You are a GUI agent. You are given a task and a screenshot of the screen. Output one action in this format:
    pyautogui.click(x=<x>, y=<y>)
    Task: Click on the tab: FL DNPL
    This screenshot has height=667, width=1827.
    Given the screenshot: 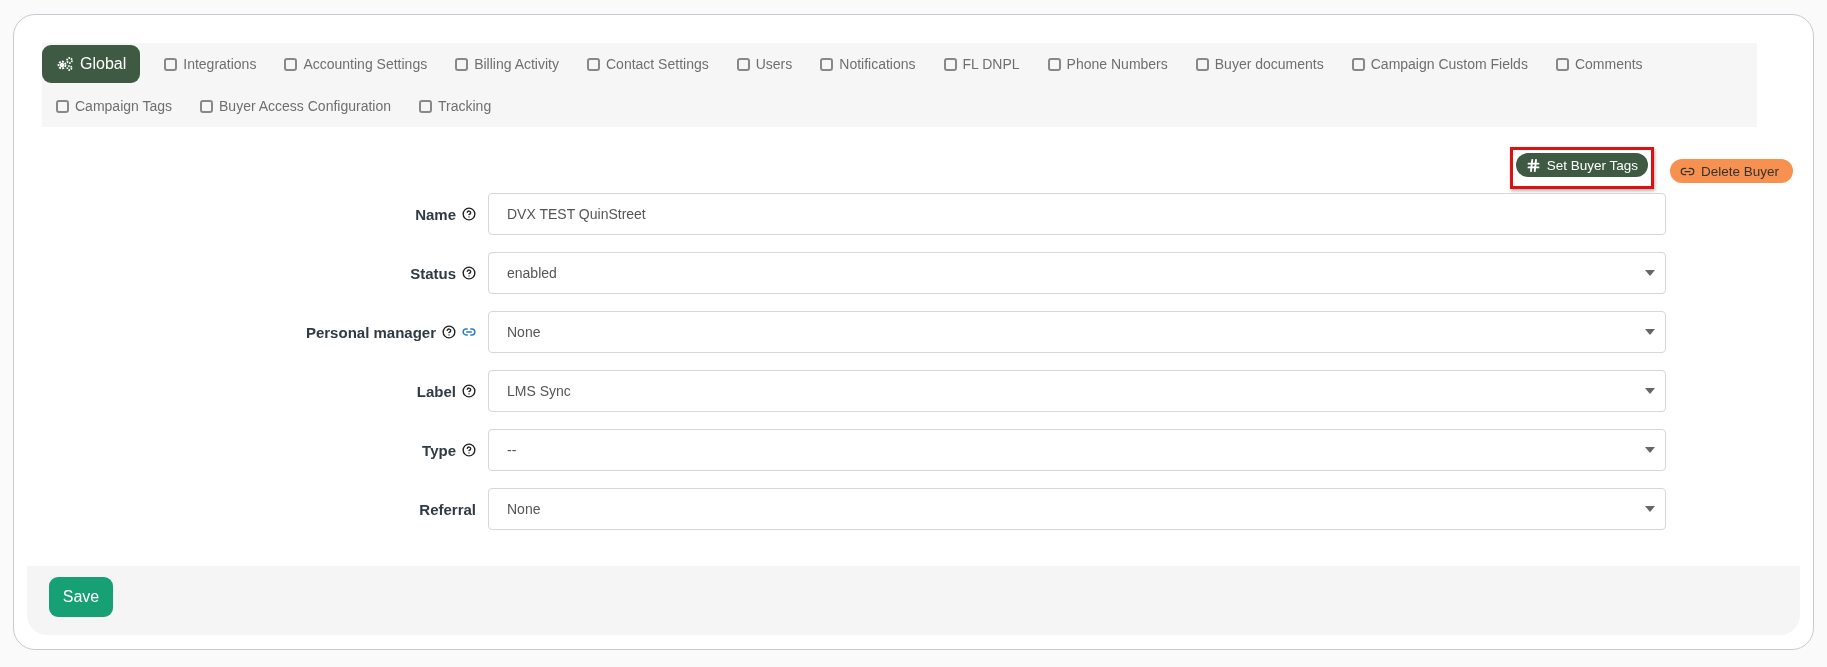 What is the action you would take?
    pyautogui.click(x=981, y=64)
    